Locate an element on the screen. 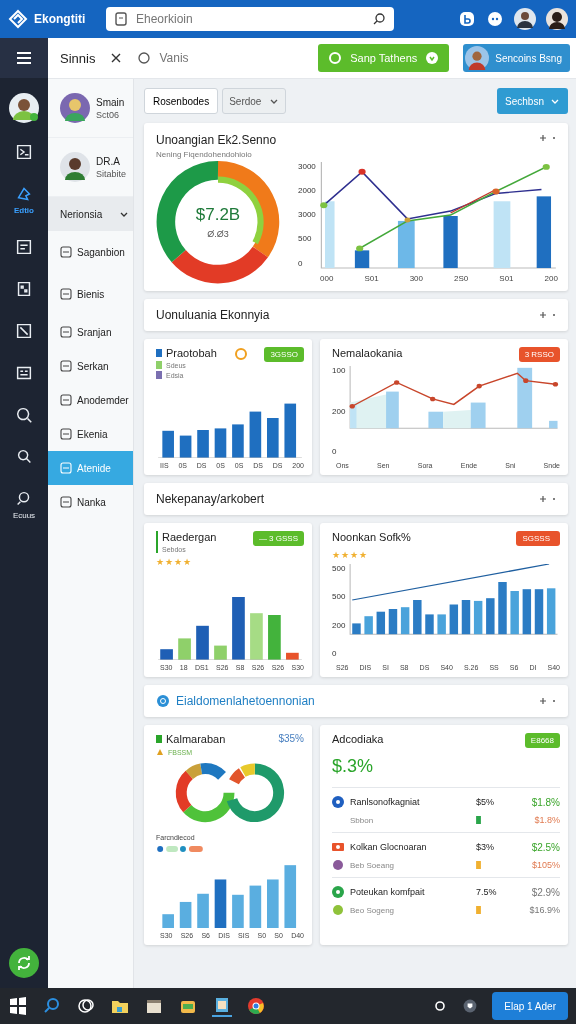  filter-button: Rosenbodes is located at coordinates (181, 101).